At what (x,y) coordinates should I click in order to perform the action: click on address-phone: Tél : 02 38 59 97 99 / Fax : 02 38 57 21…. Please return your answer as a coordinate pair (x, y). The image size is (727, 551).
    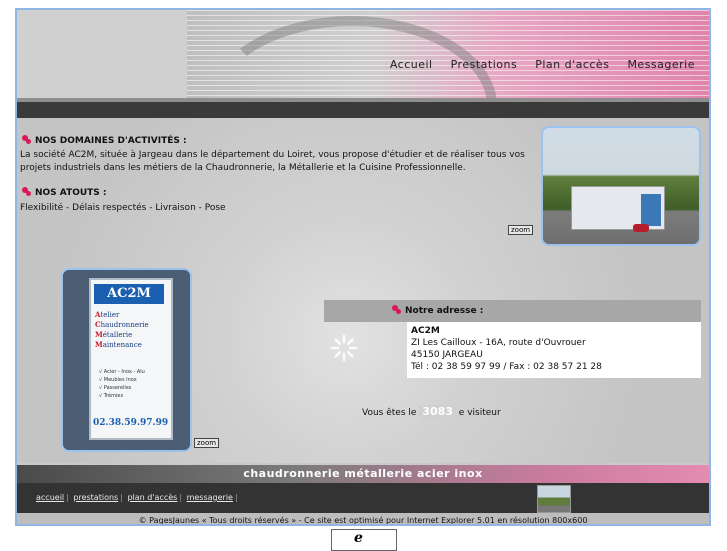
    Looking at the image, I should click on (506, 367).